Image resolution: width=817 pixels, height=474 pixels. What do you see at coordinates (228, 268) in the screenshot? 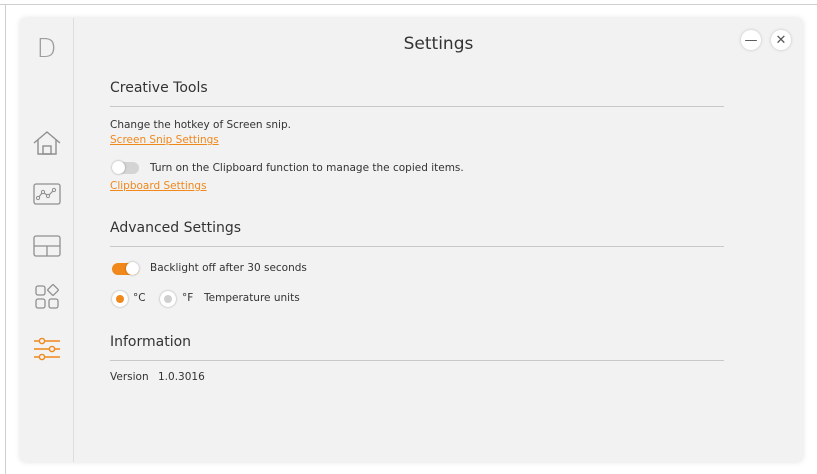
I see `backlight-label: Backlight off after 30 seconds` at bounding box center [228, 268].